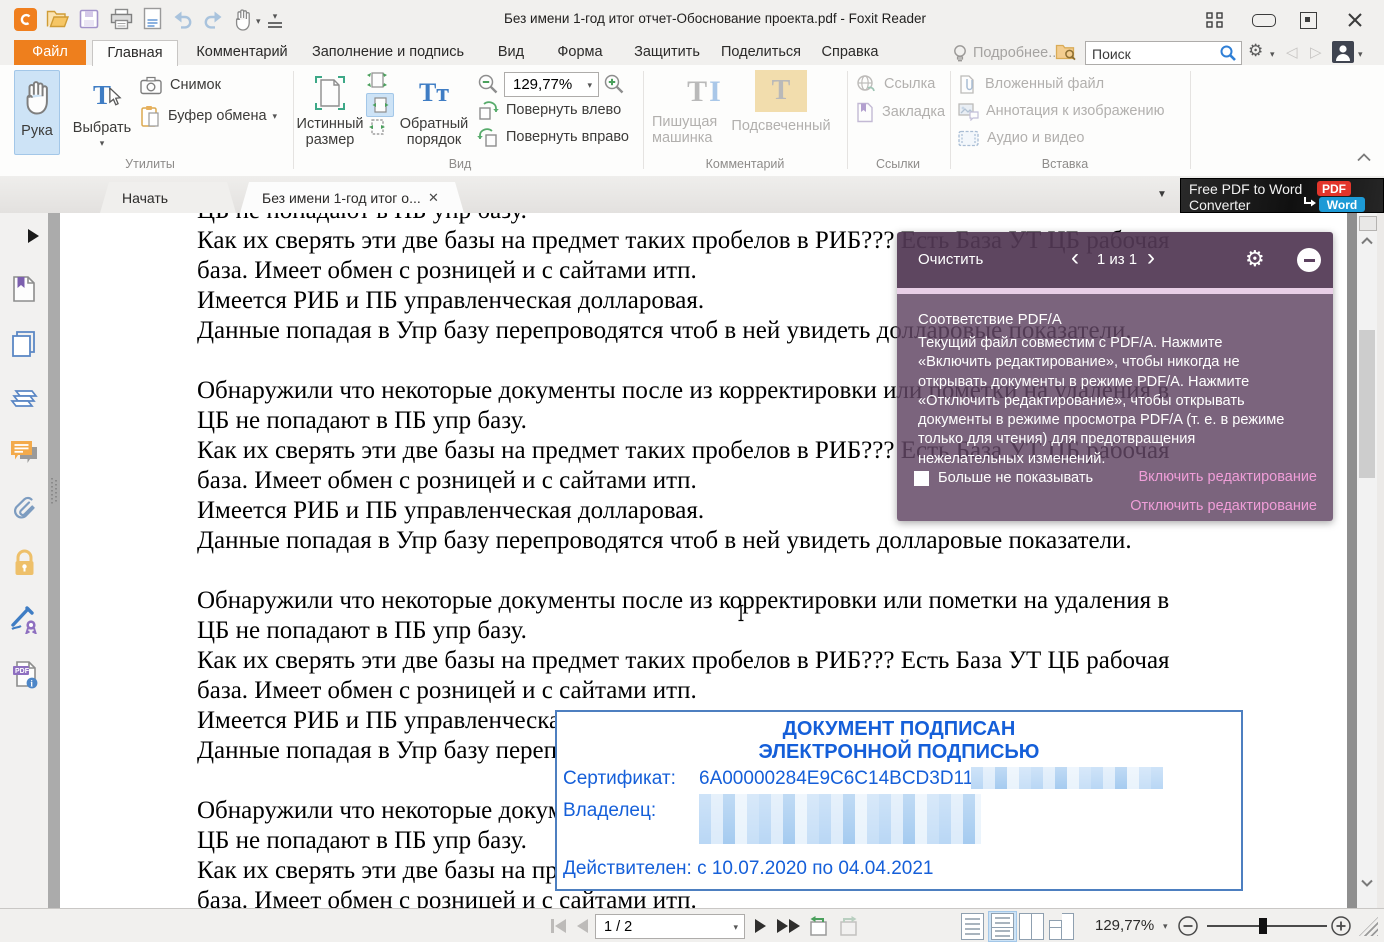 The width and height of the screenshot is (1384, 942). I want to click on zoom-in-button, so click(1341, 926).